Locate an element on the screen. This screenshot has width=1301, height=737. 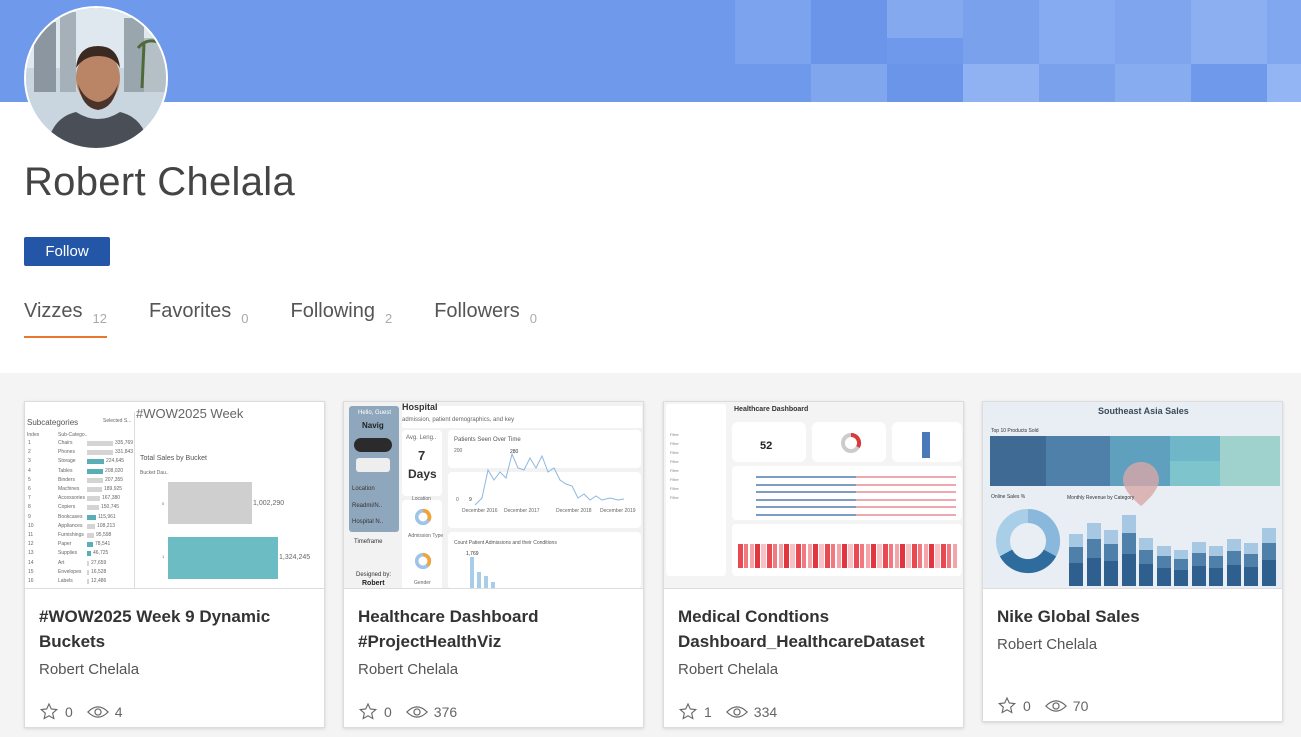
row-index: 1 is located at coordinates (29, 443).